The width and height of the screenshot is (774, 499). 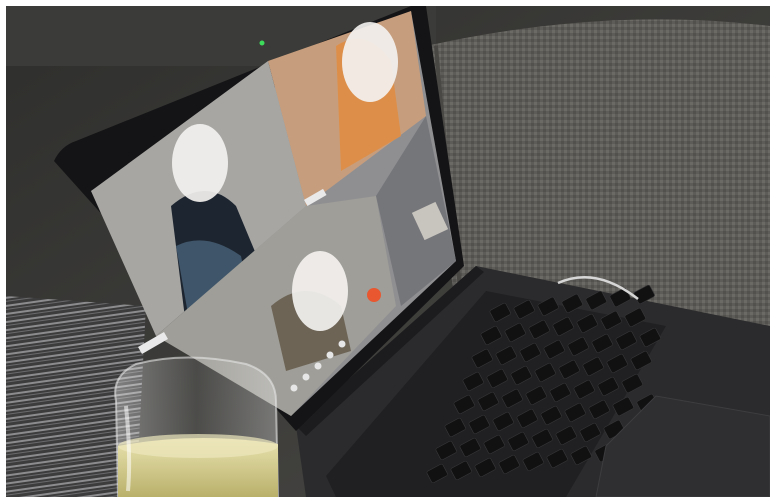 What do you see at coordinates (197, 426) in the screenshot?
I see `wine-glass` at bounding box center [197, 426].